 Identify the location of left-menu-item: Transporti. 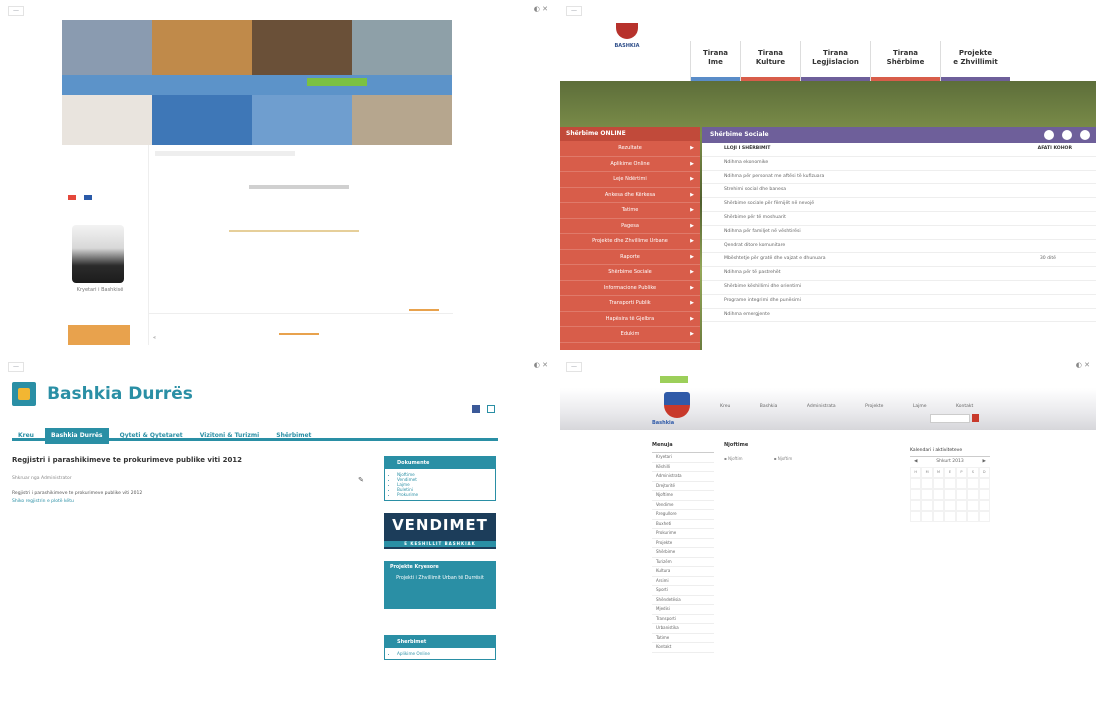
(683, 619).